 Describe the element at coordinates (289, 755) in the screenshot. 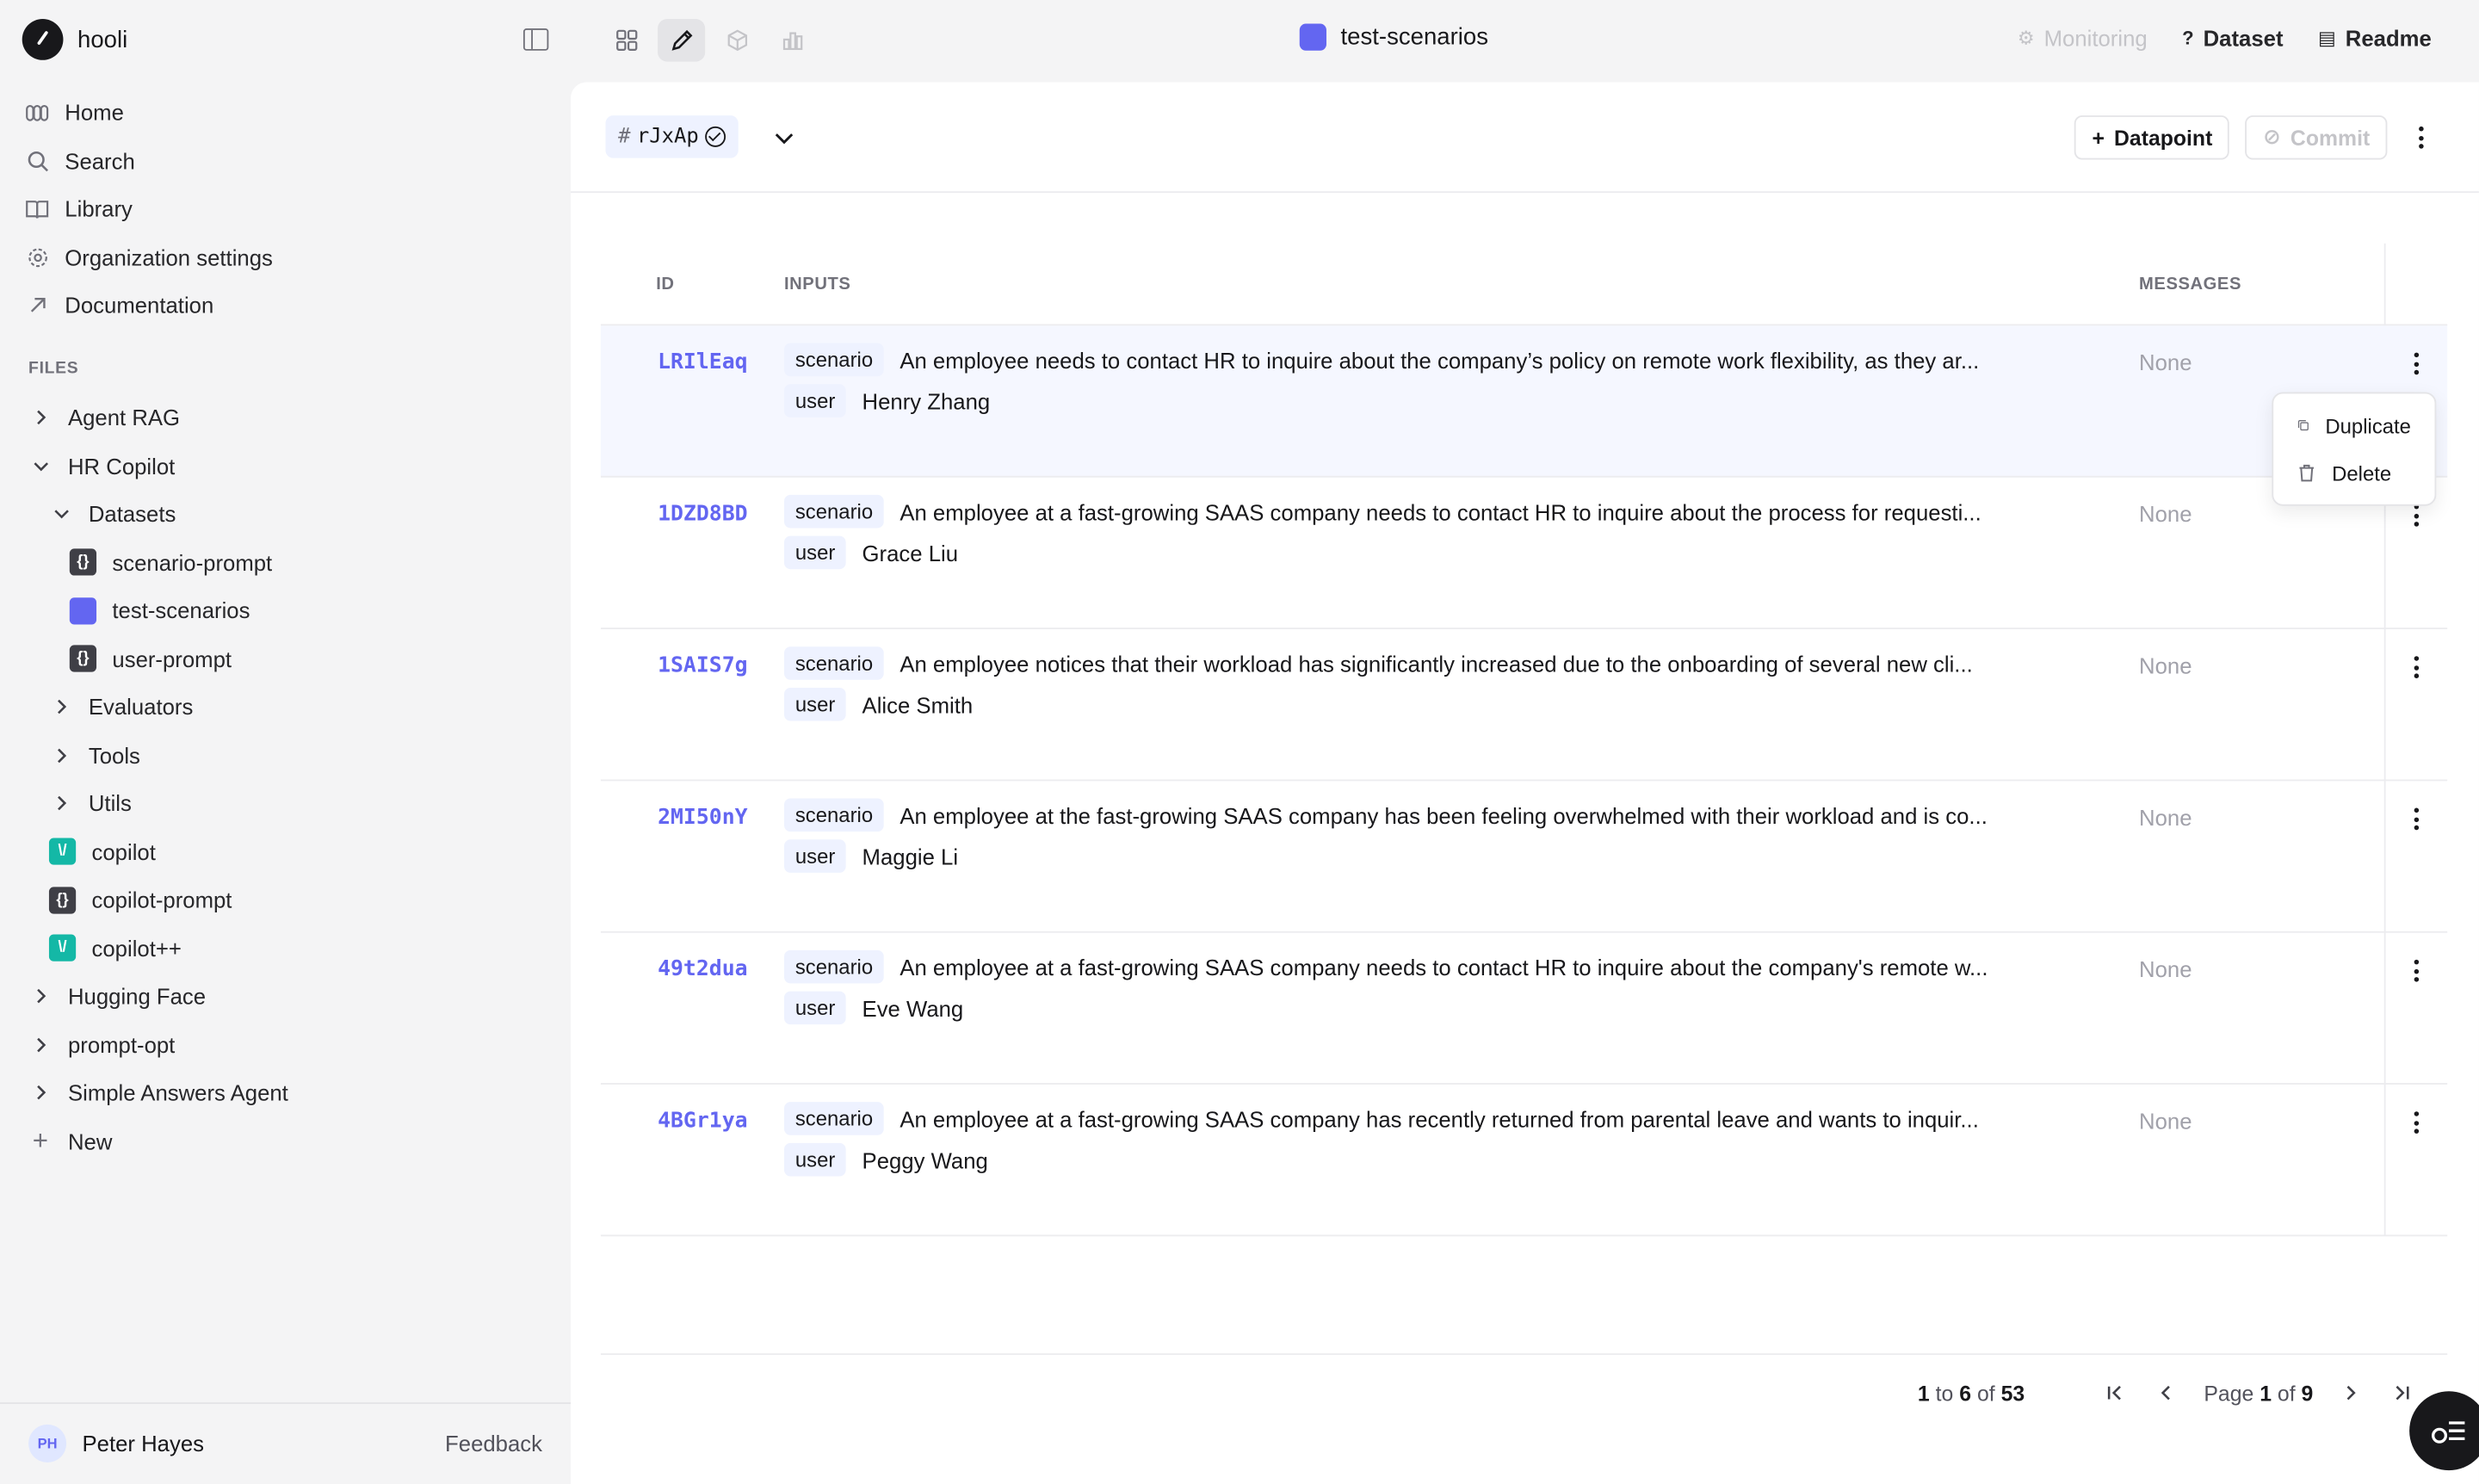

I see `tree-folder-tools: Tools` at that location.